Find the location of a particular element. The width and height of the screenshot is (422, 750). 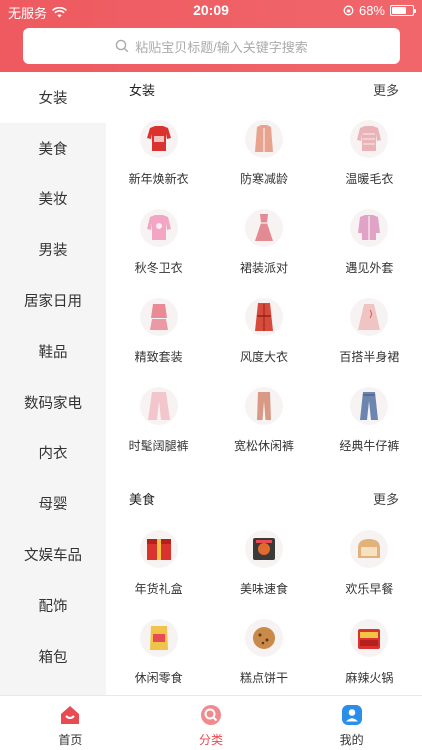

tab-home: 首页 is located at coordinates (70, 723).